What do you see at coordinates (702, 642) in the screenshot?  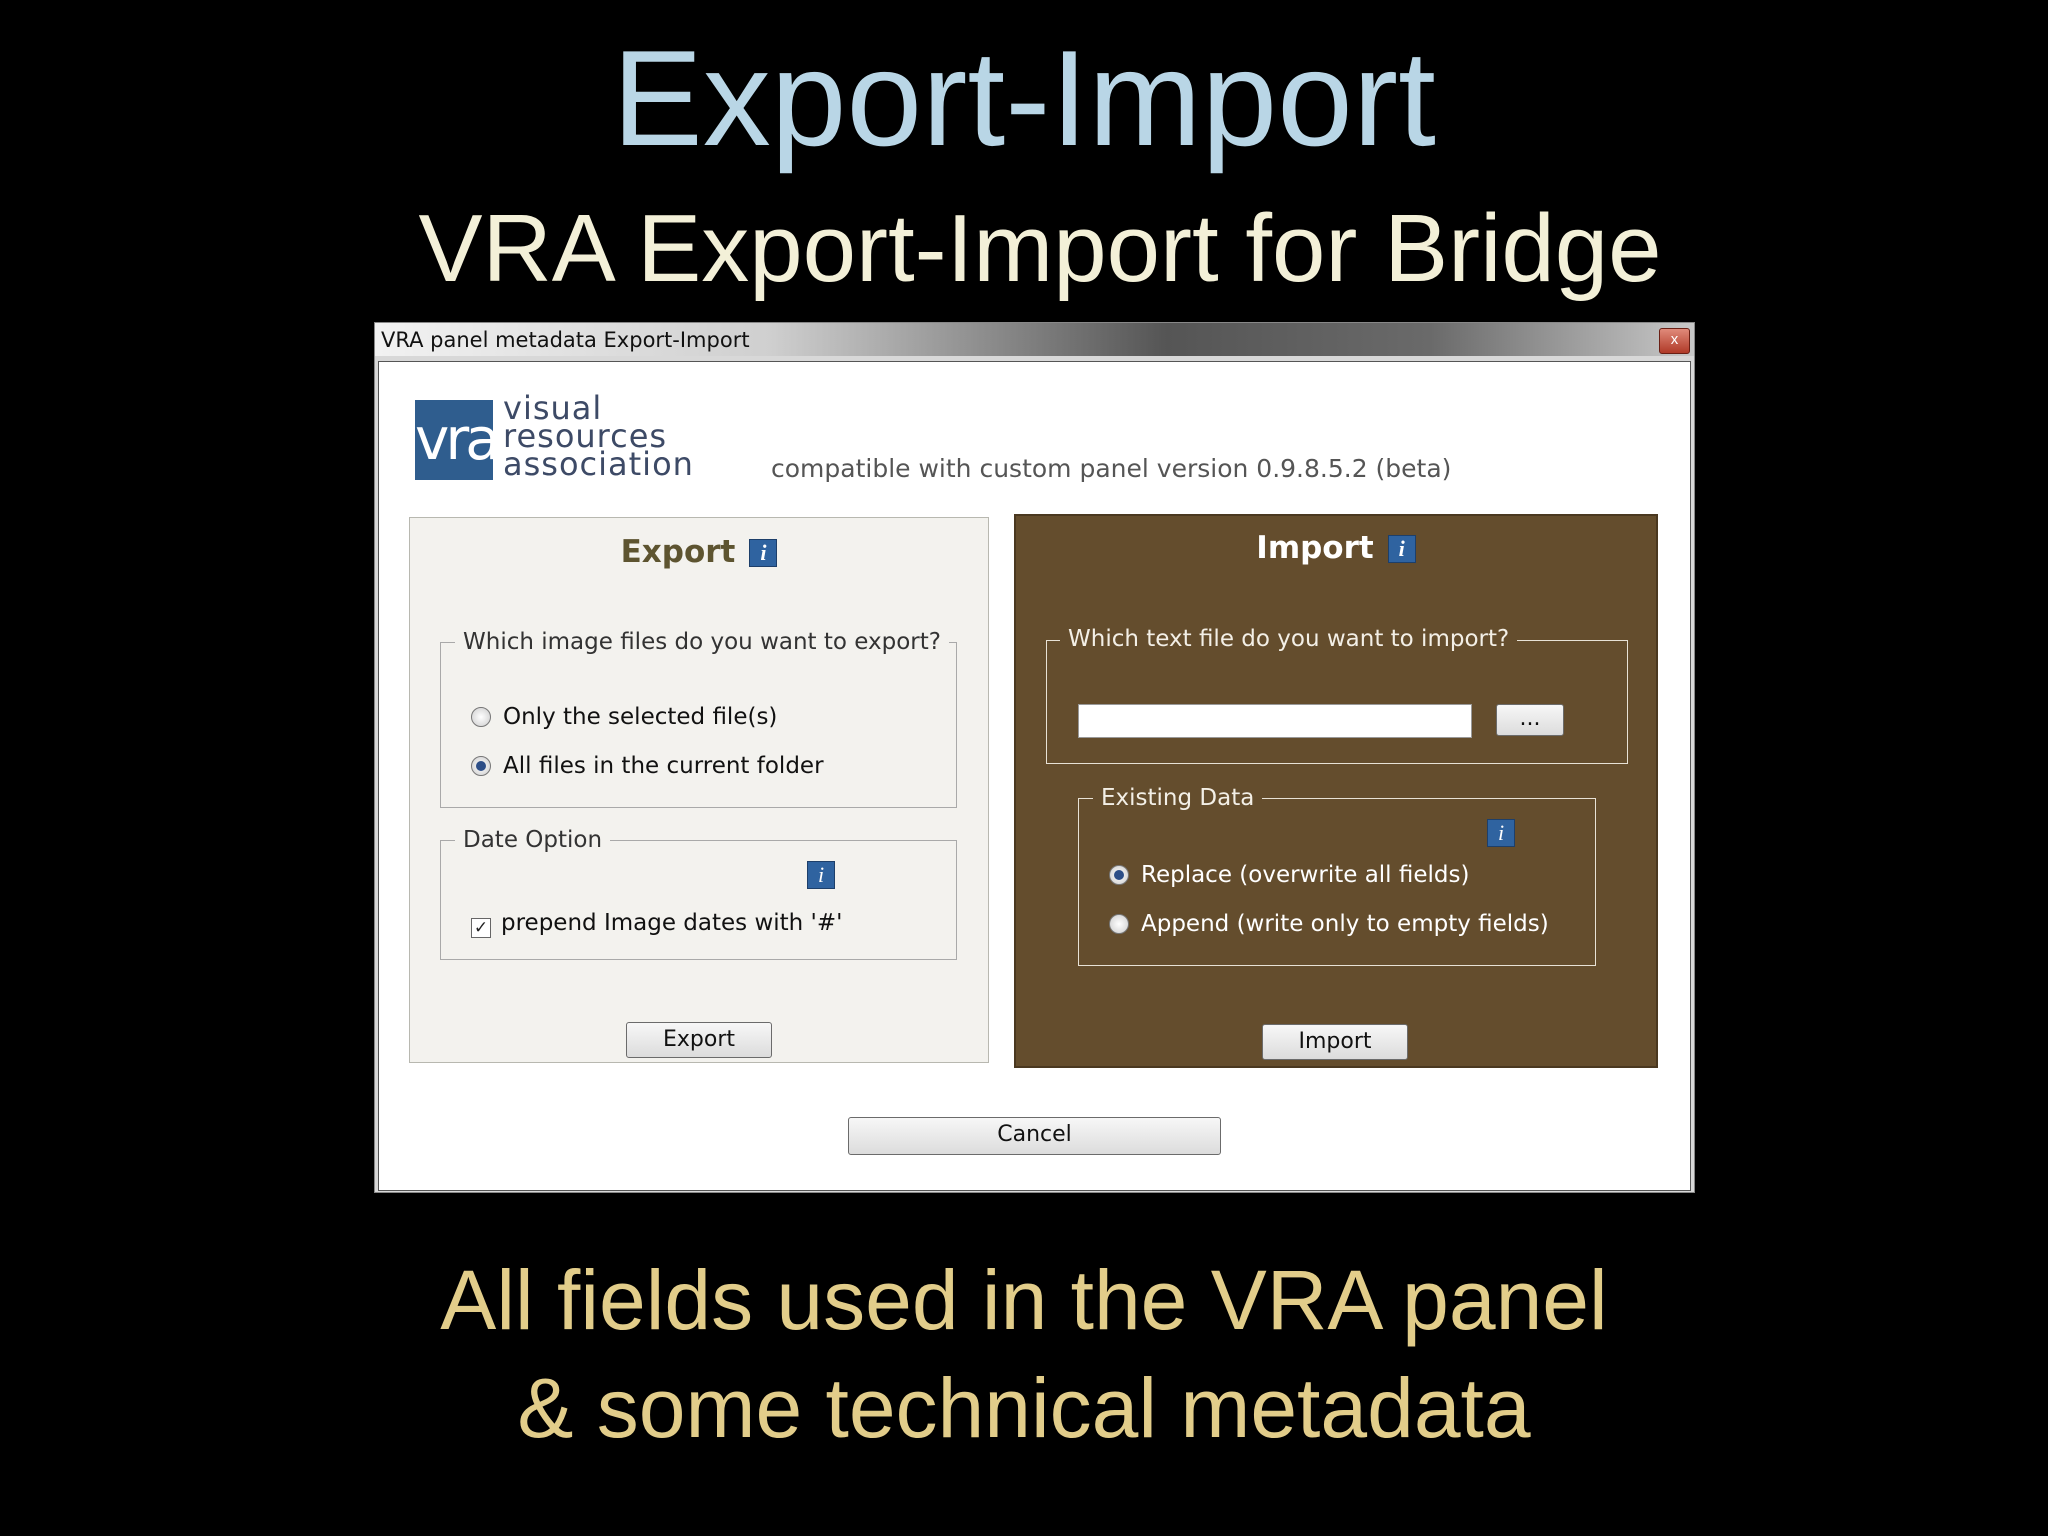 I see `export-files-legend: Which image files do you want to export?` at bounding box center [702, 642].